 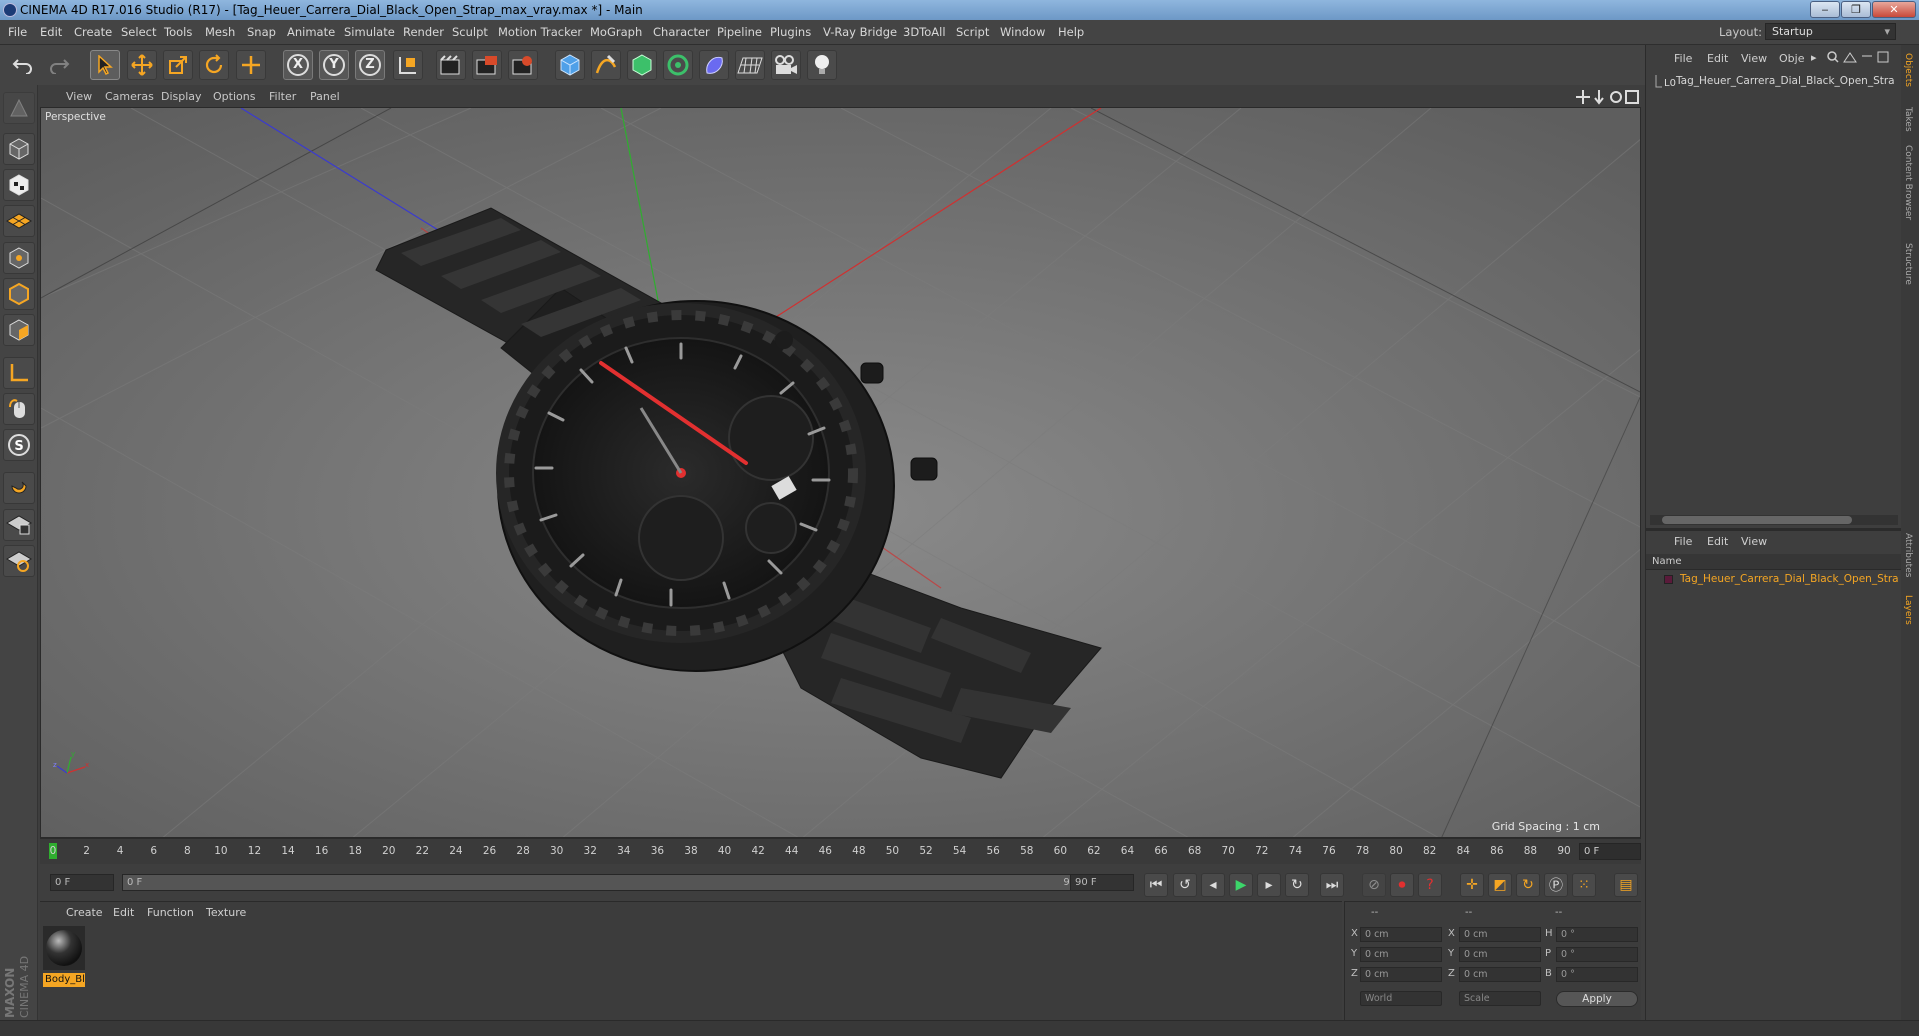 What do you see at coordinates (178, 65) in the screenshot?
I see `scale-icon` at bounding box center [178, 65].